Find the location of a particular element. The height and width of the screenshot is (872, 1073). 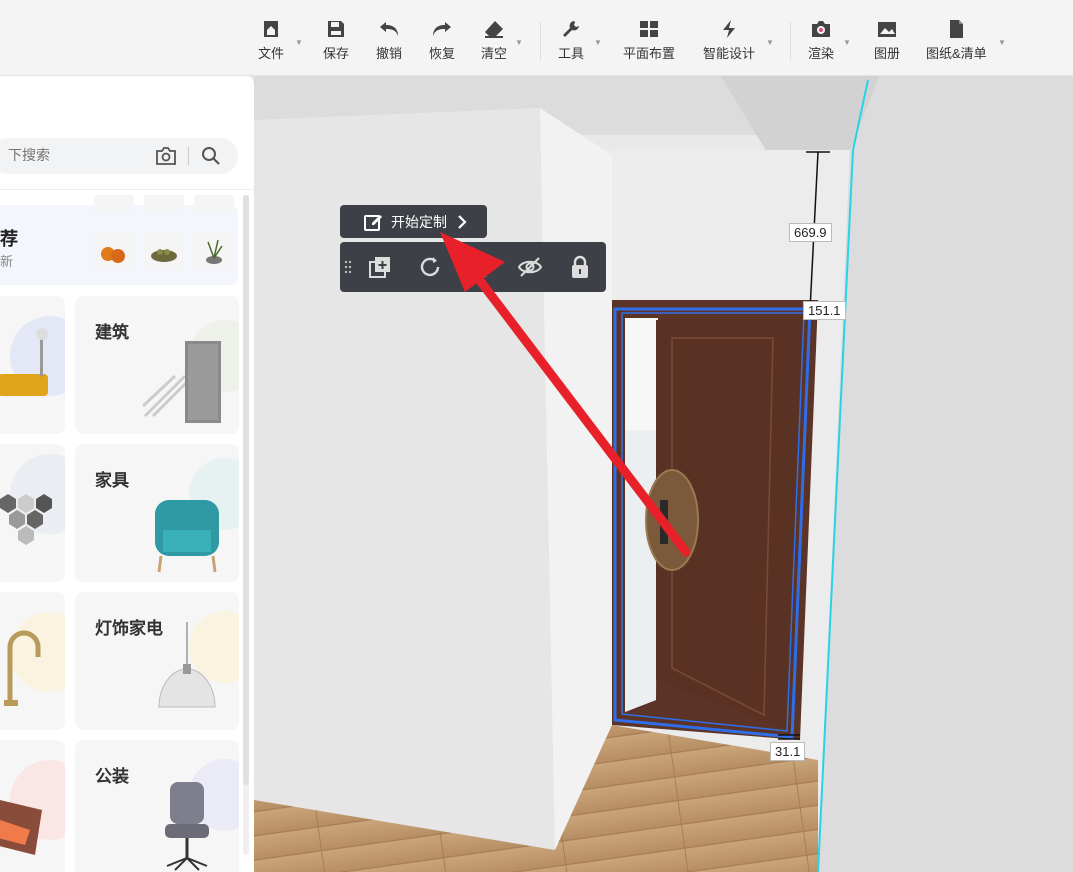

toolbar-undo-button: 撤销 is located at coordinates (389, 40).